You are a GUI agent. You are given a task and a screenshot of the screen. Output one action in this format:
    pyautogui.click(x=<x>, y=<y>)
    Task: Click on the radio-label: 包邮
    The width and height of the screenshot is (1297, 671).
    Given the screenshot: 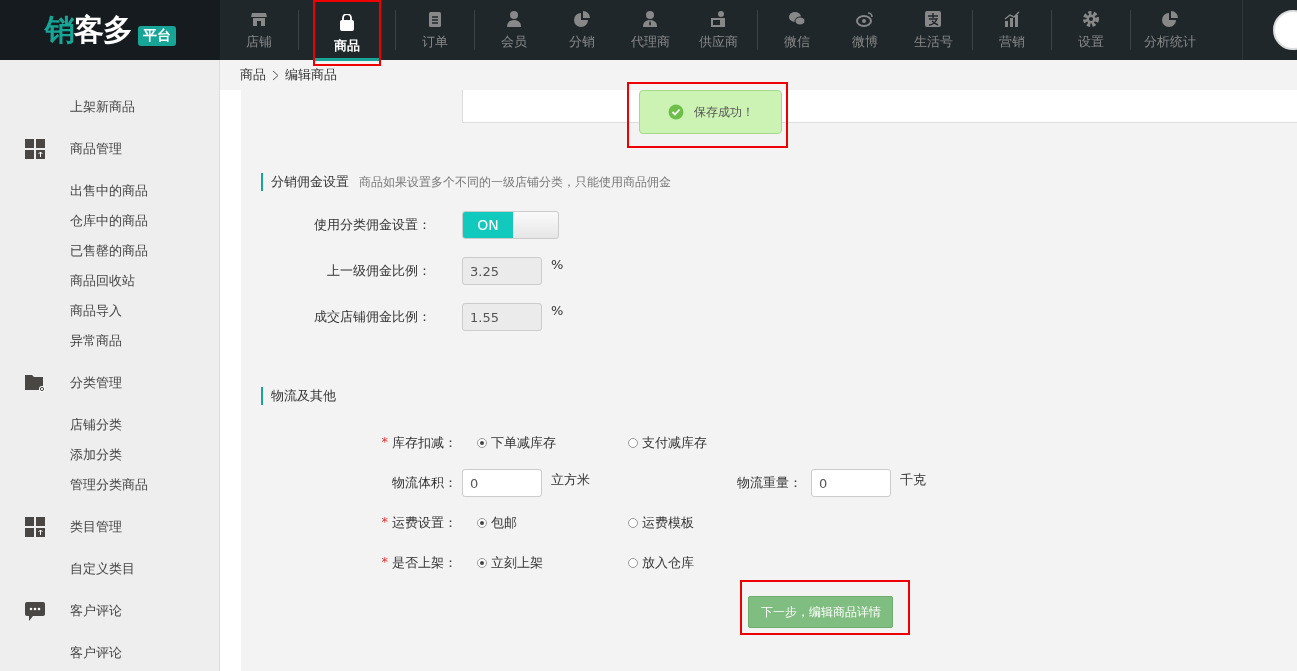 What is the action you would take?
    pyautogui.click(x=504, y=523)
    